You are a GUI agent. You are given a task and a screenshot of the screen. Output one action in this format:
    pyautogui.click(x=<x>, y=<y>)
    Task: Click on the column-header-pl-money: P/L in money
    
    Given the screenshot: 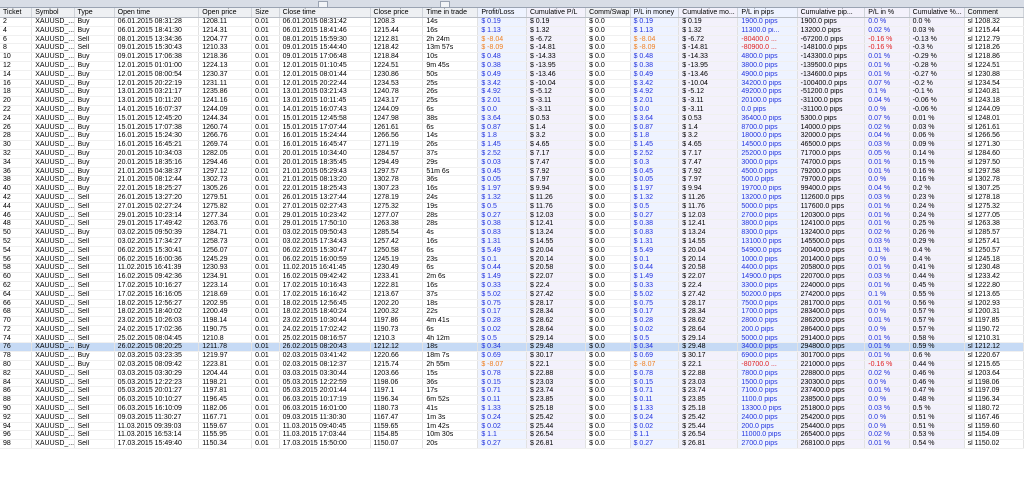 What is the action you would take?
    pyautogui.click(x=655, y=13)
    